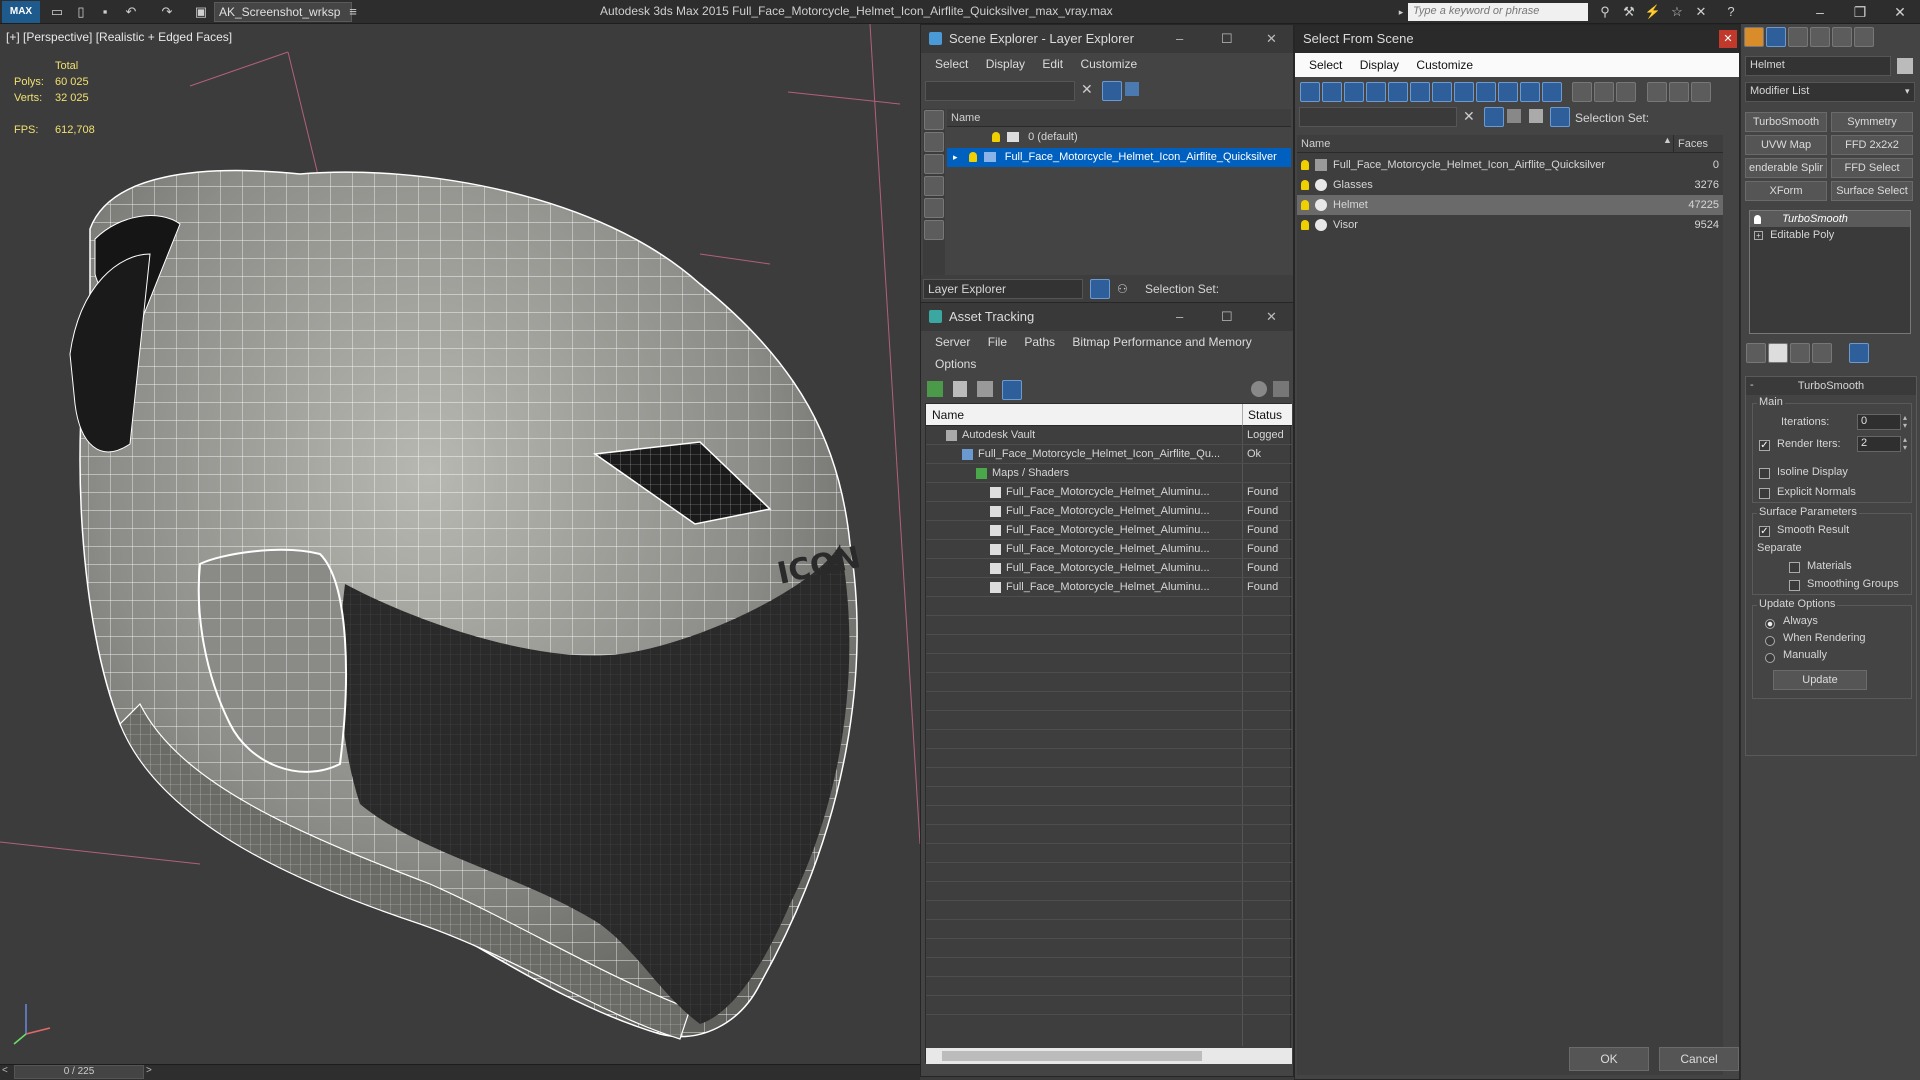 The width and height of the screenshot is (1920, 1080). What do you see at coordinates (1109, 473) in the screenshot?
I see `asset-row: Maps / Shaders` at bounding box center [1109, 473].